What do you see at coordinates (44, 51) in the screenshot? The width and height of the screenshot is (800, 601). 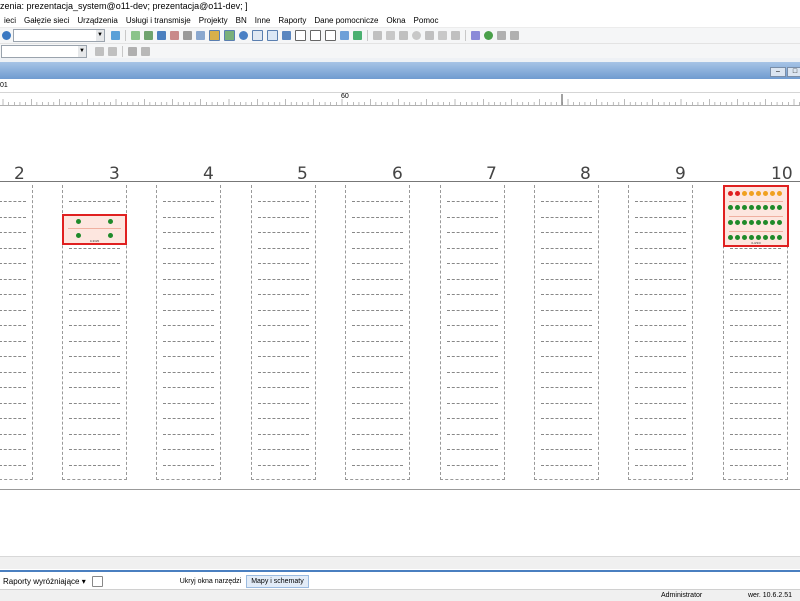 I see `layer-combo: ▼` at bounding box center [44, 51].